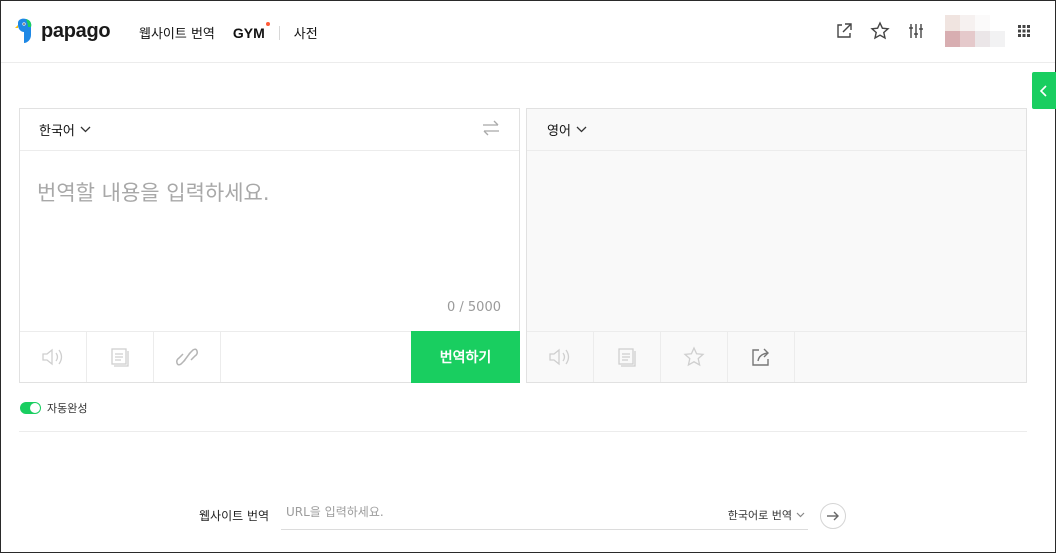 Image resolution: width=1056 pixels, height=553 pixels. I want to click on nav-divider, so click(279, 32).